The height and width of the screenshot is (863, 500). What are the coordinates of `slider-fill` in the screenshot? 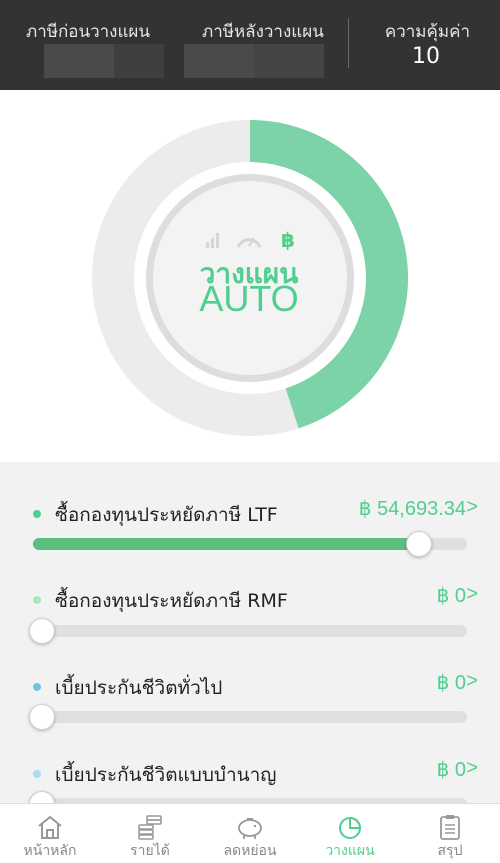 It's located at (226, 544).